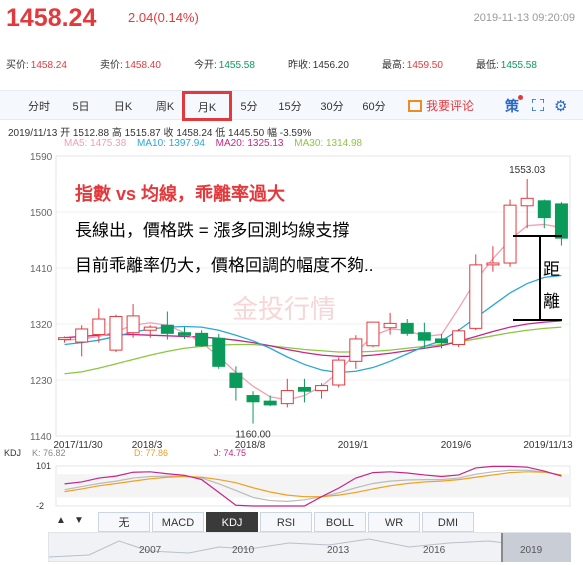 Image resolution: width=583 pixels, height=565 pixels. Describe the element at coordinates (51, 18) in the screenshot. I see `last-price: 1458.24` at that location.